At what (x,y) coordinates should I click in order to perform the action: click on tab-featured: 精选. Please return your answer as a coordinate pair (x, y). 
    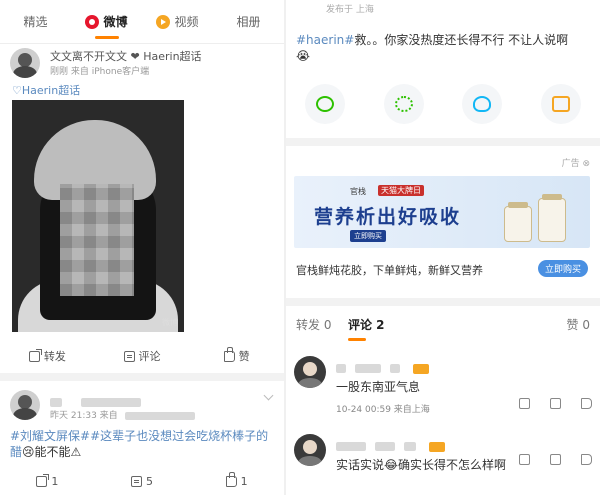
    Looking at the image, I should click on (35, 21).